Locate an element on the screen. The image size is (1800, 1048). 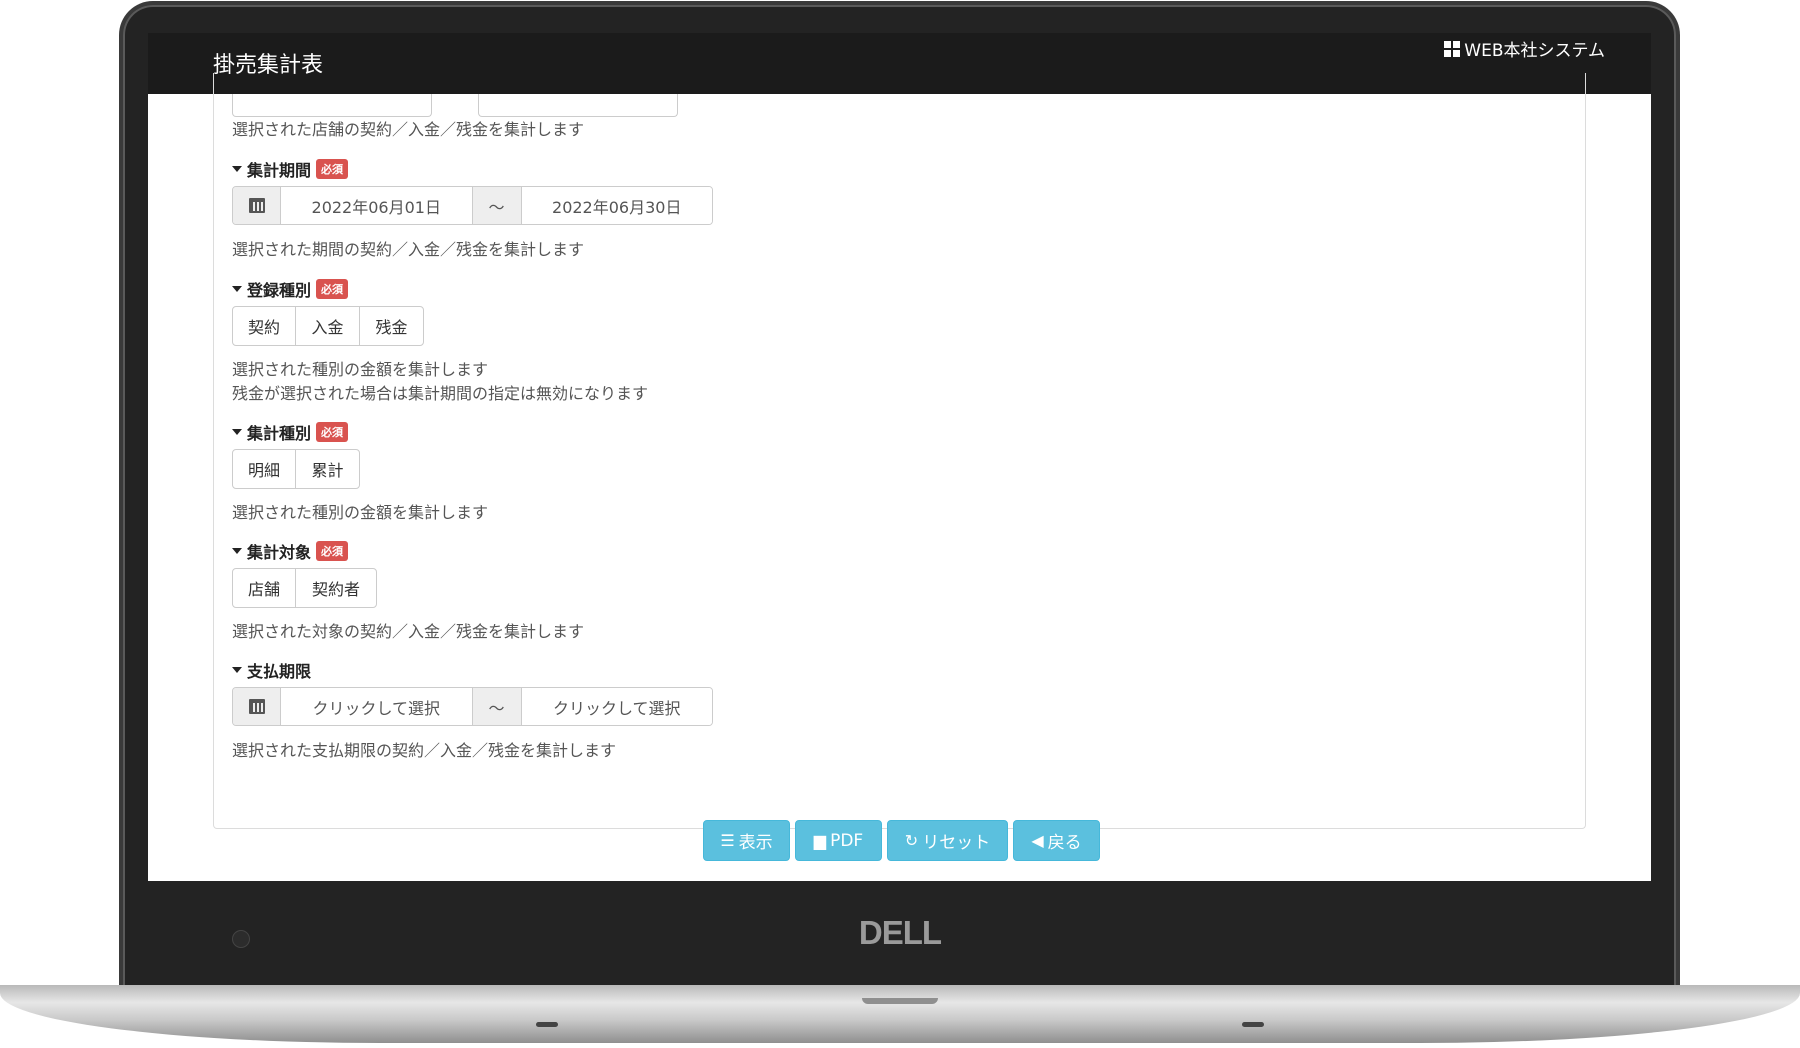
option-store: 店舗 is located at coordinates (264, 588).